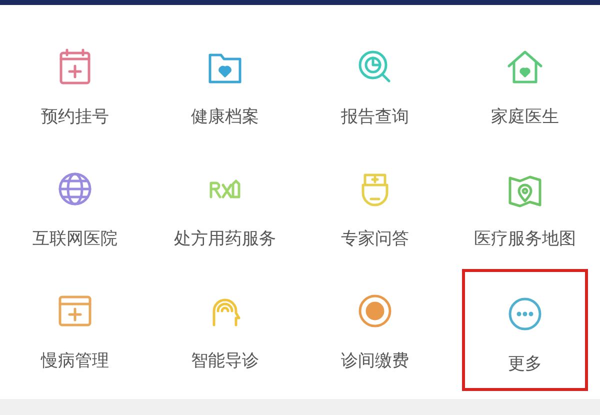  What do you see at coordinates (525, 86) in the screenshot?
I see `service-tile: 家庭医生` at bounding box center [525, 86].